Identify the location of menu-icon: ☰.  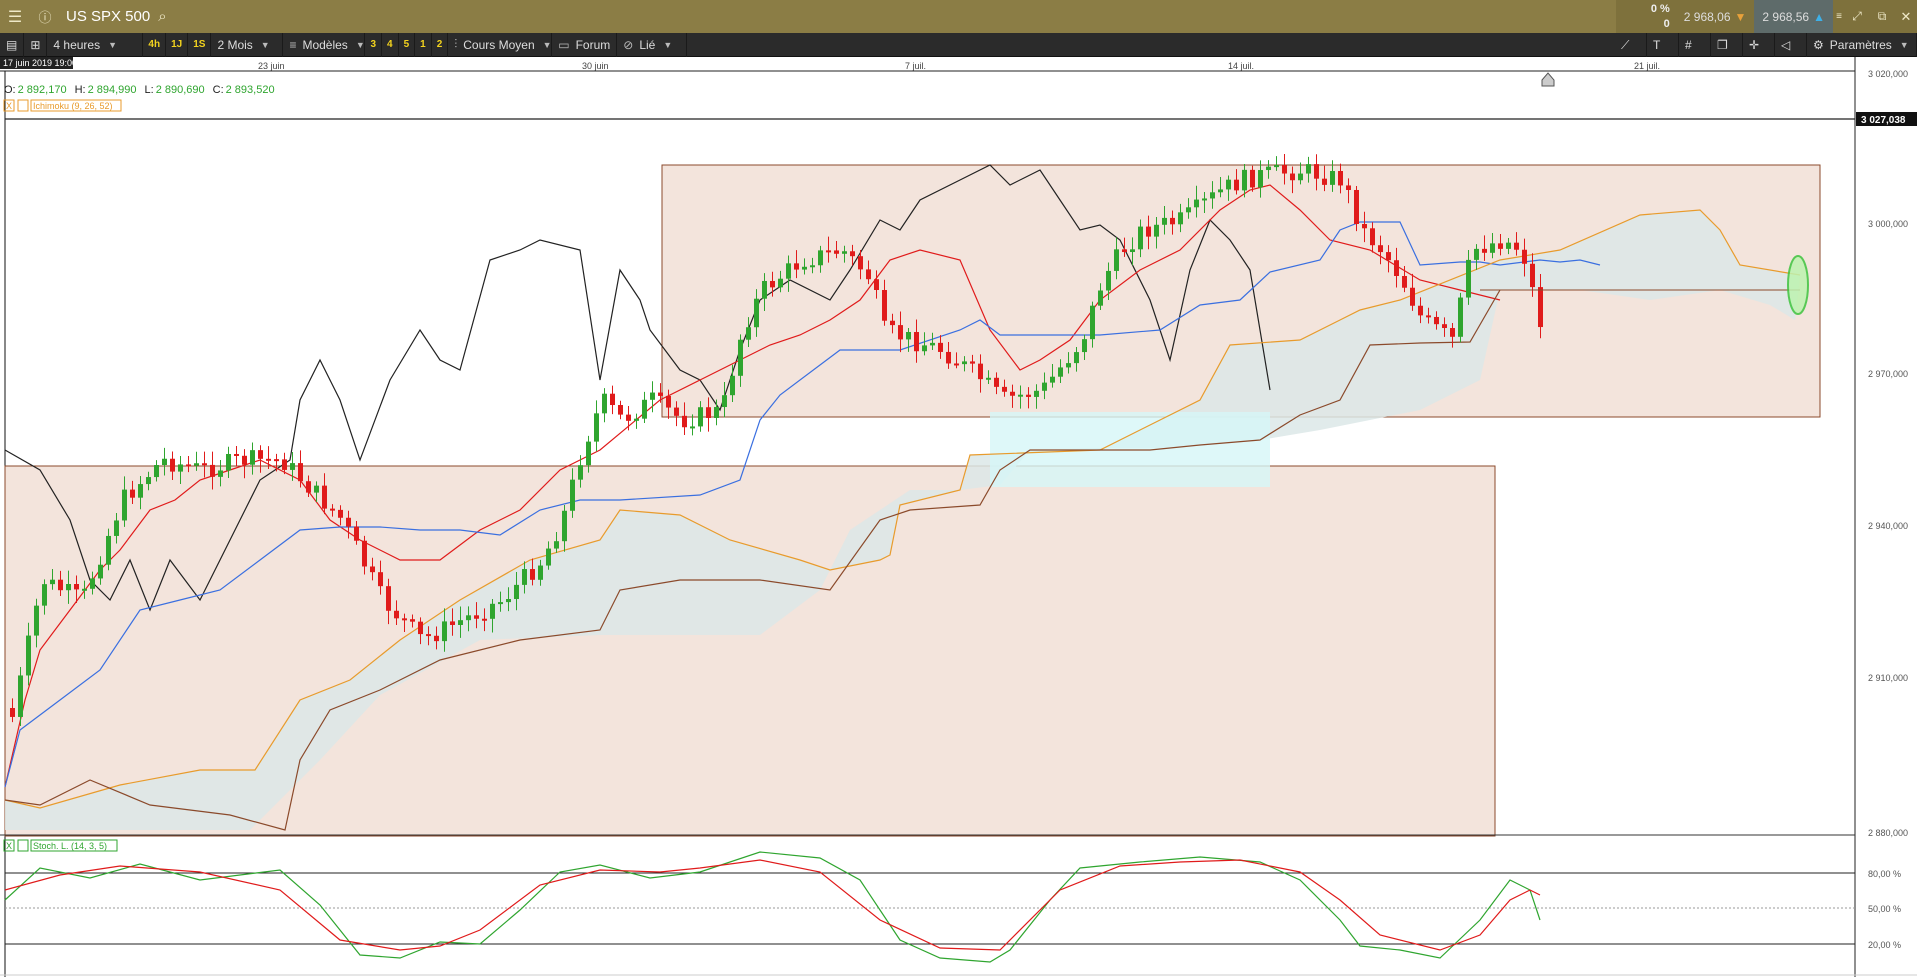
(15, 16).